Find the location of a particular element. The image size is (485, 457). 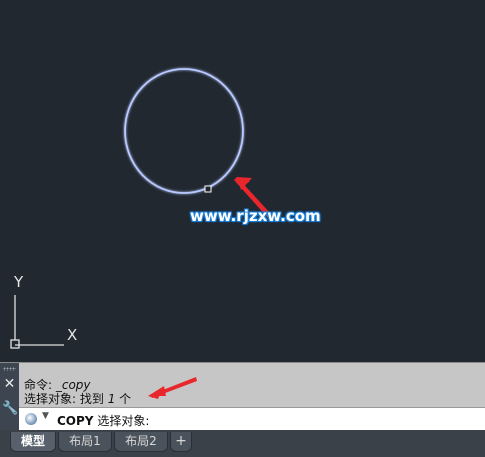

chevron-down-icon: ▼ is located at coordinates (45, 416).